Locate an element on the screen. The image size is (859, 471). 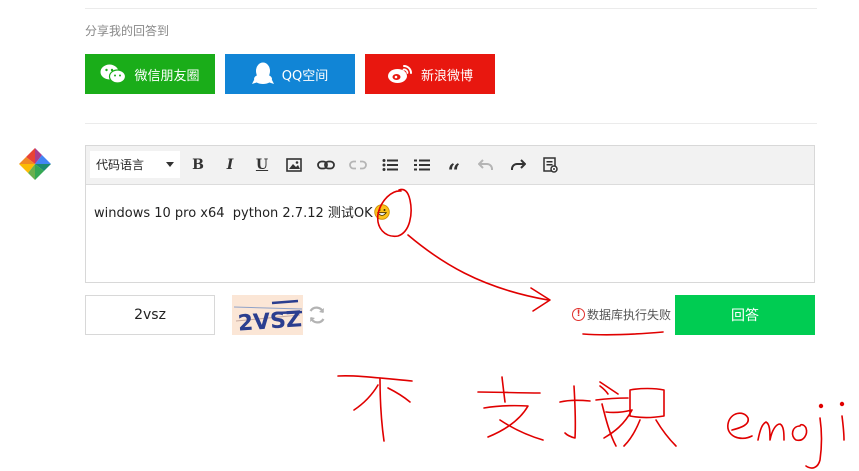
editor-content: windows 10 pro x64 python 2.7.12 测试OK is located at coordinates (450, 213).